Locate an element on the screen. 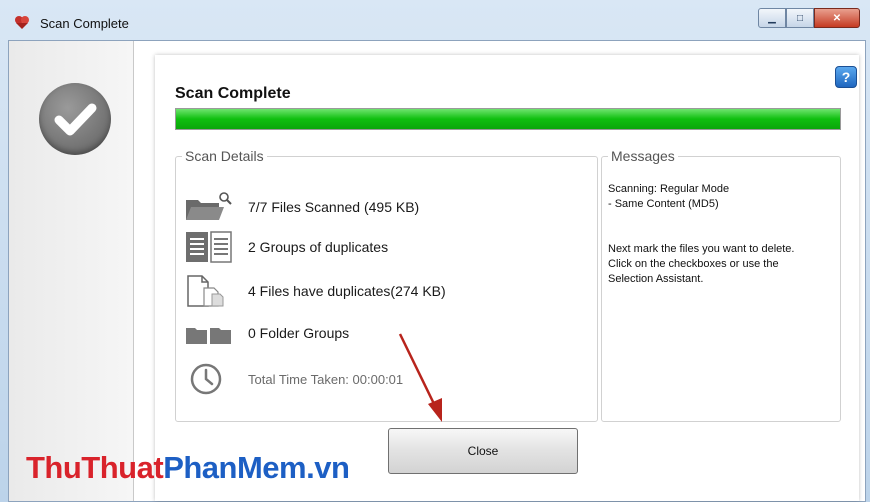 This screenshot has width=870, height=502. checkmark-icon is located at coordinates (75, 119).